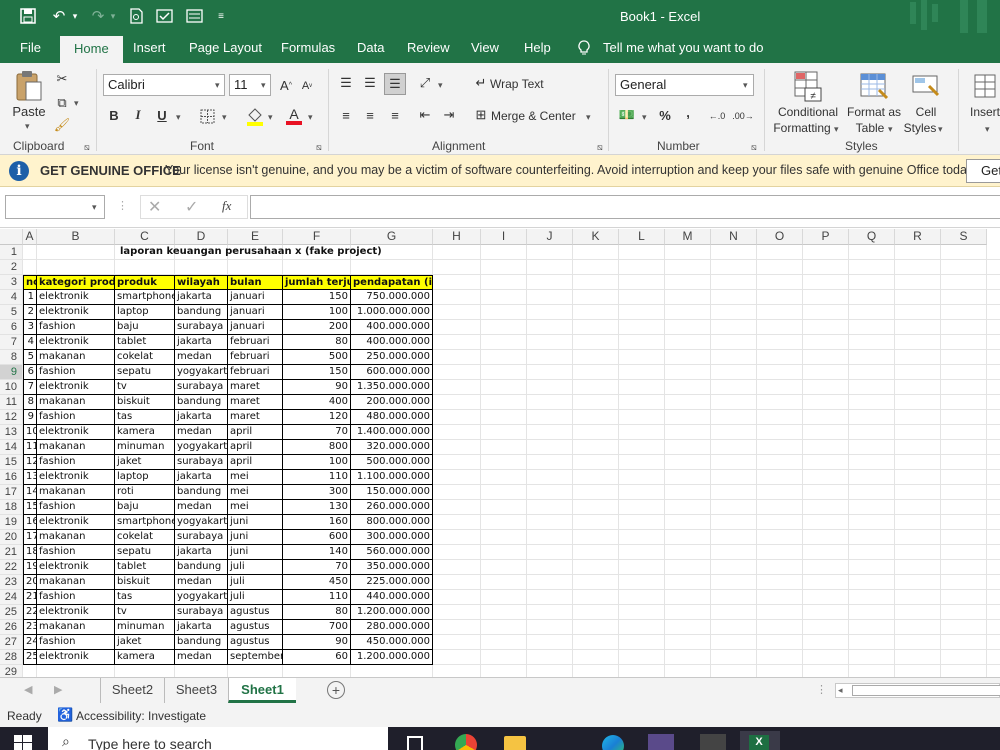 The width and height of the screenshot is (1000, 750). What do you see at coordinates (688, 112) in the screenshot?
I see `comma-button: ,` at bounding box center [688, 112].